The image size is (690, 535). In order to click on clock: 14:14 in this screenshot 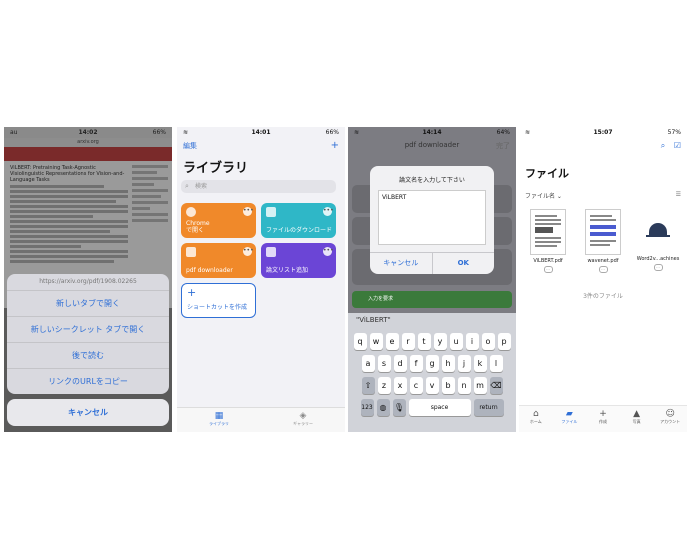, I will do `click(432, 132)`.